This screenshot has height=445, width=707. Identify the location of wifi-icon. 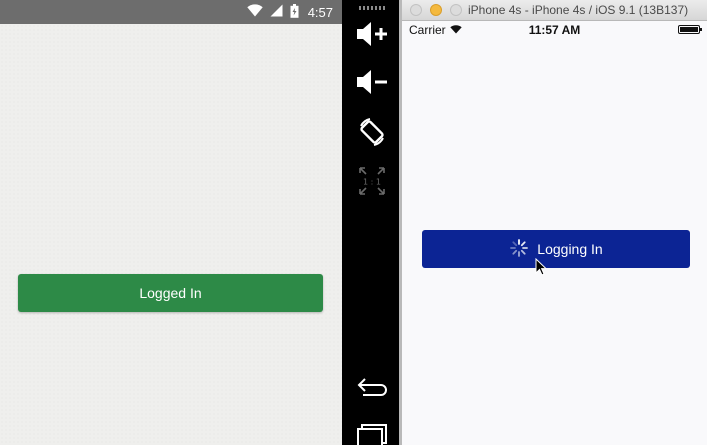
(254, 12).